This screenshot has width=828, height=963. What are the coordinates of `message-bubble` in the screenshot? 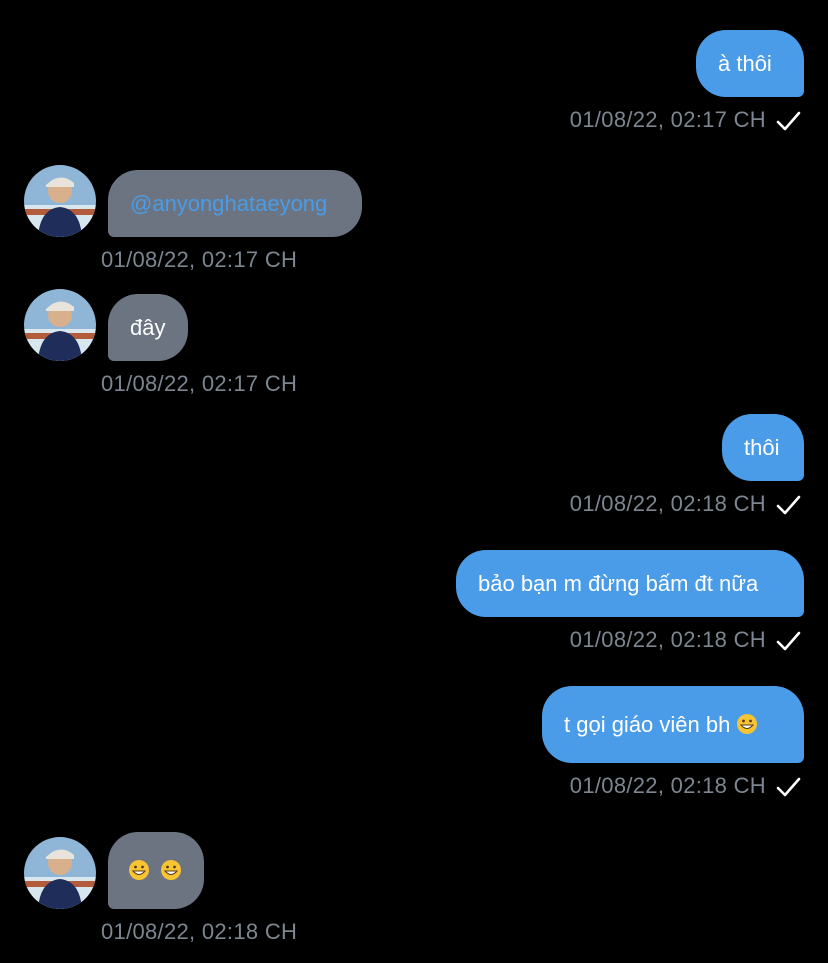 It's located at (156, 870).